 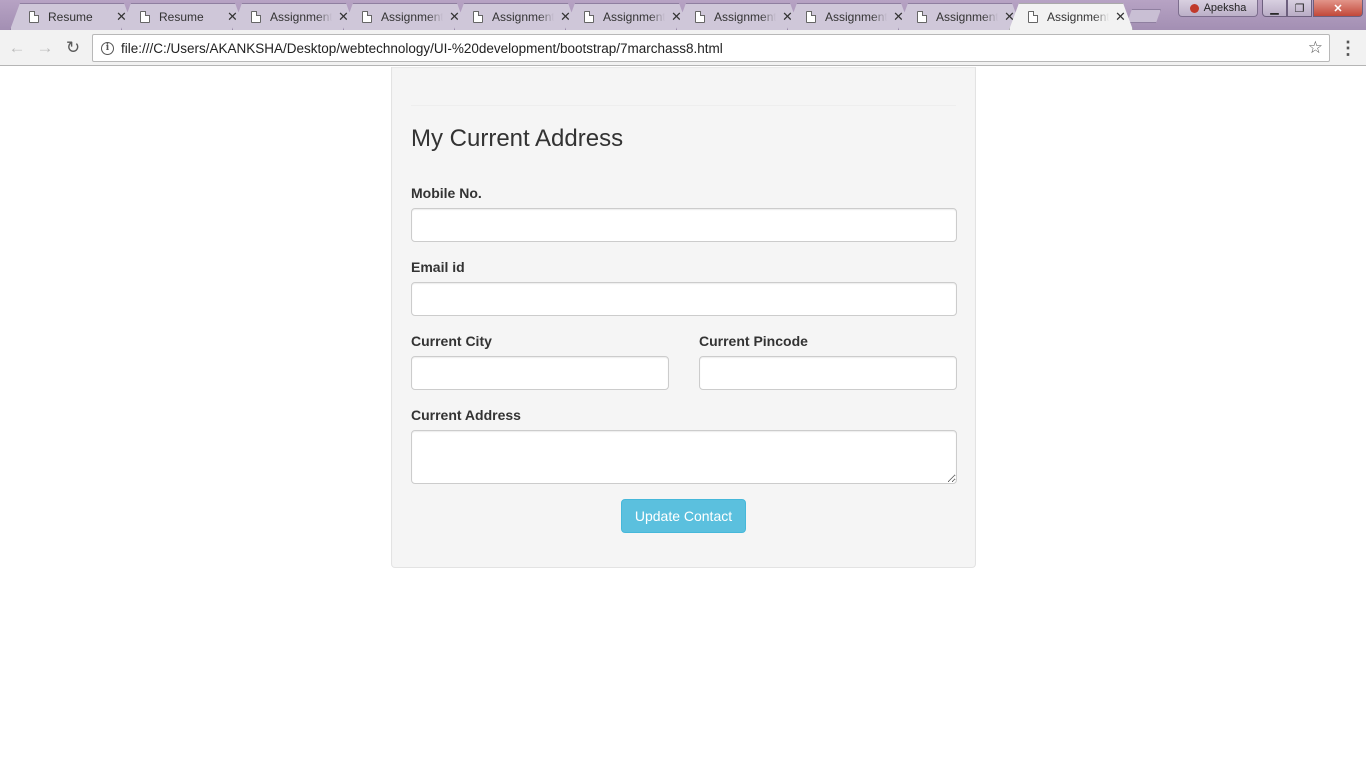 What do you see at coordinates (107, 48) in the screenshot?
I see `info-icon: i` at bounding box center [107, 48].